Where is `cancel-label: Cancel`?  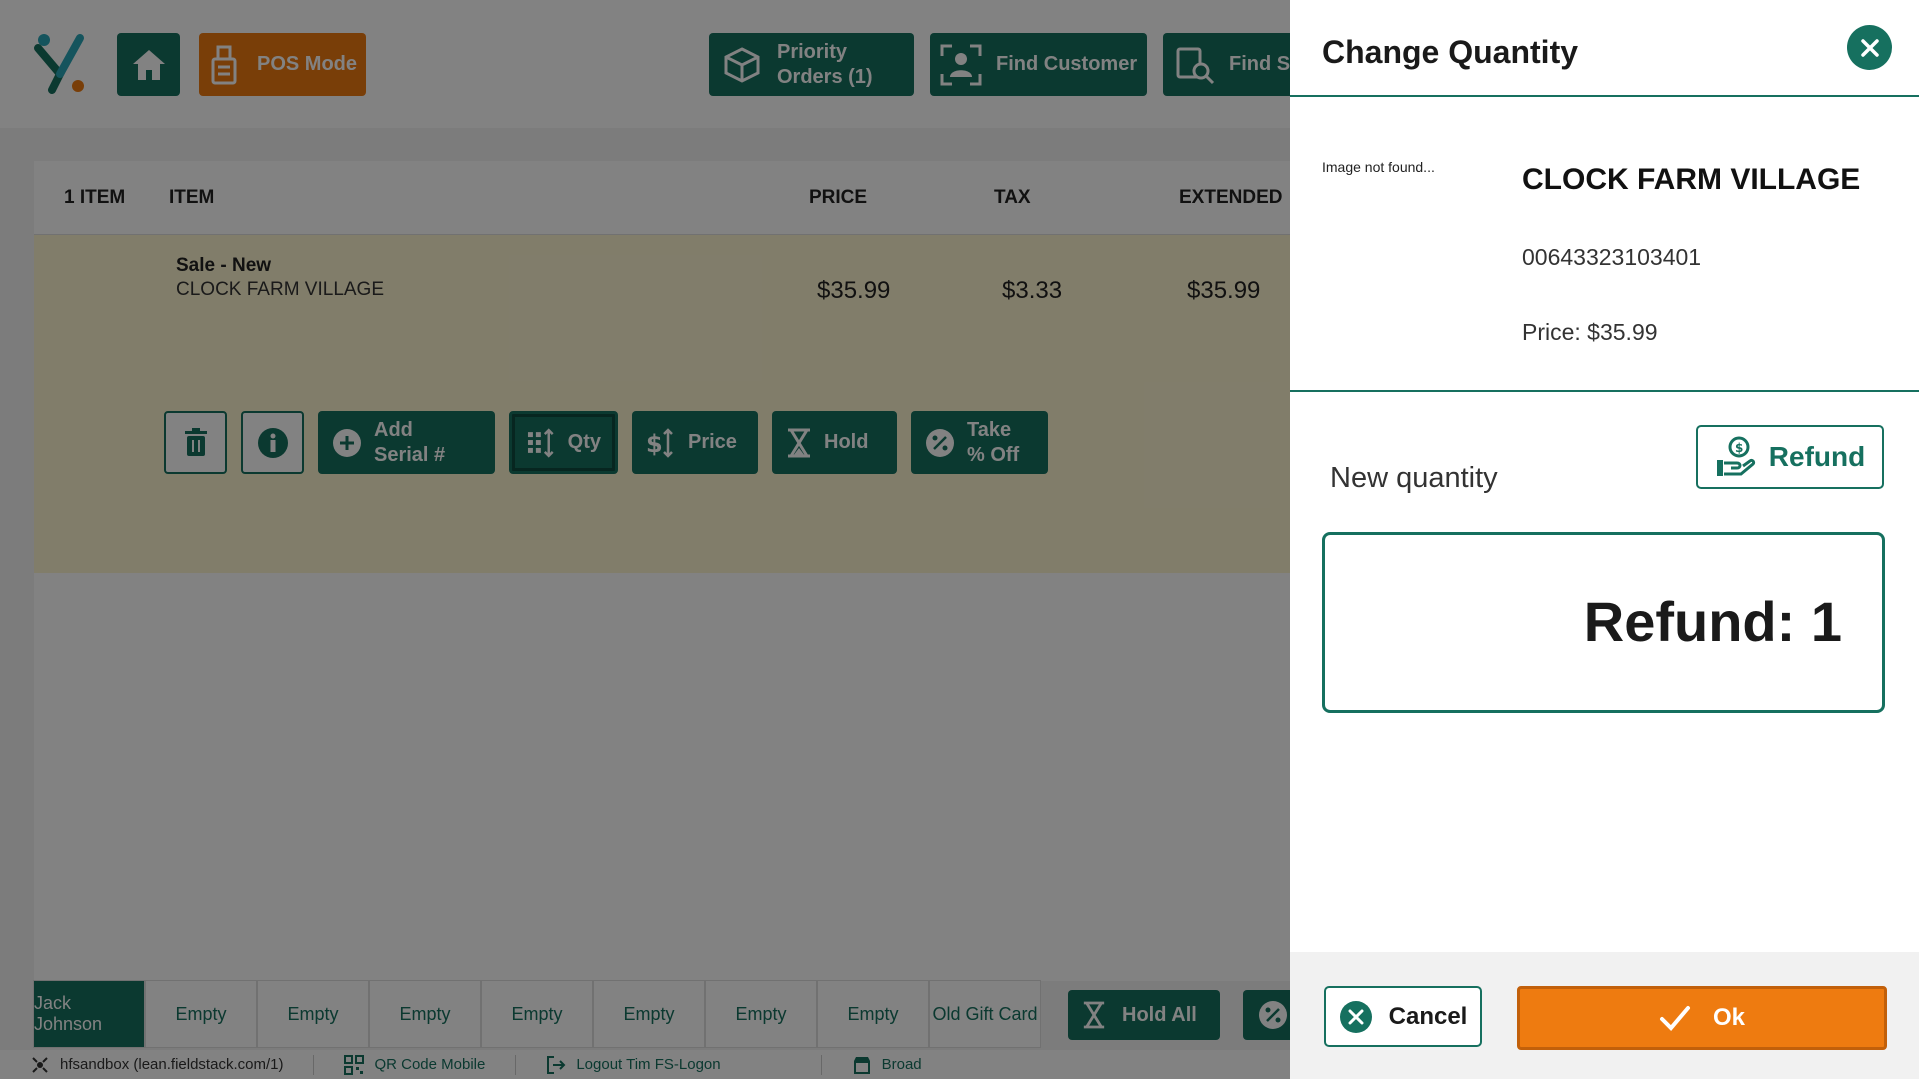
cancel-label: Cancel is located at coordinates (1428, 1016).